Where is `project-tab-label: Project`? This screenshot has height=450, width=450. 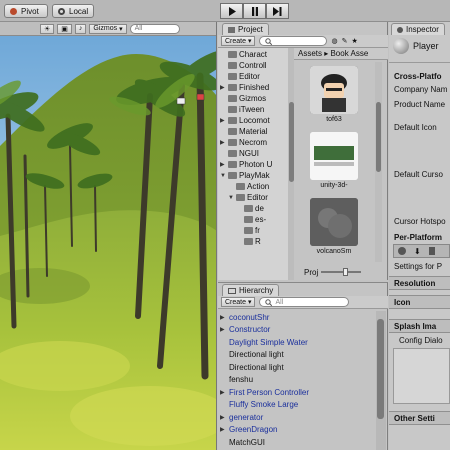
project-tab-label: Project is located at coordinates (250, 29).